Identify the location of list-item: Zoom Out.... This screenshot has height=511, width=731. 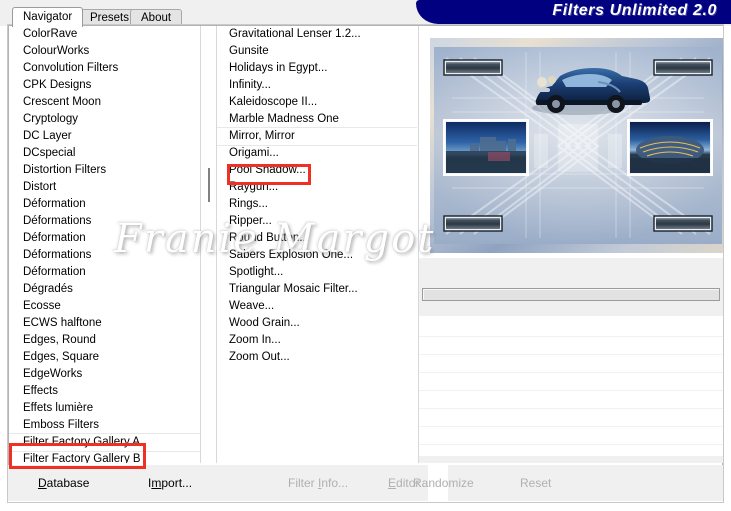
(317, 357).